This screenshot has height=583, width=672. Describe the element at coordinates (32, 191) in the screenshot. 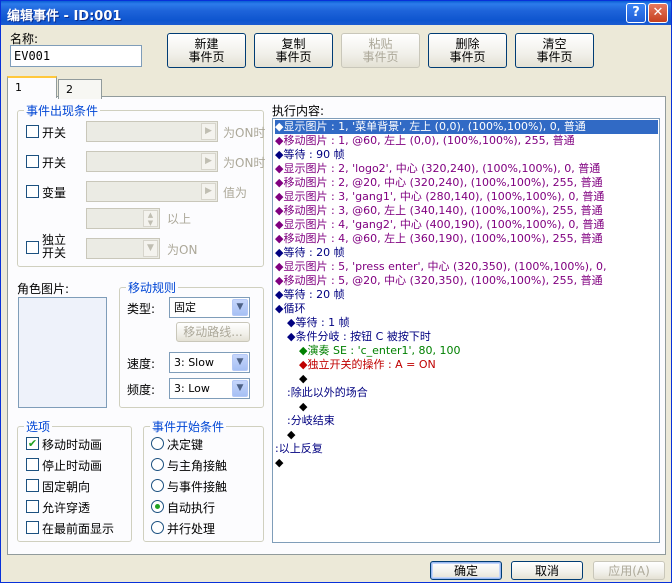

I see `variable-checkbox` at that location.